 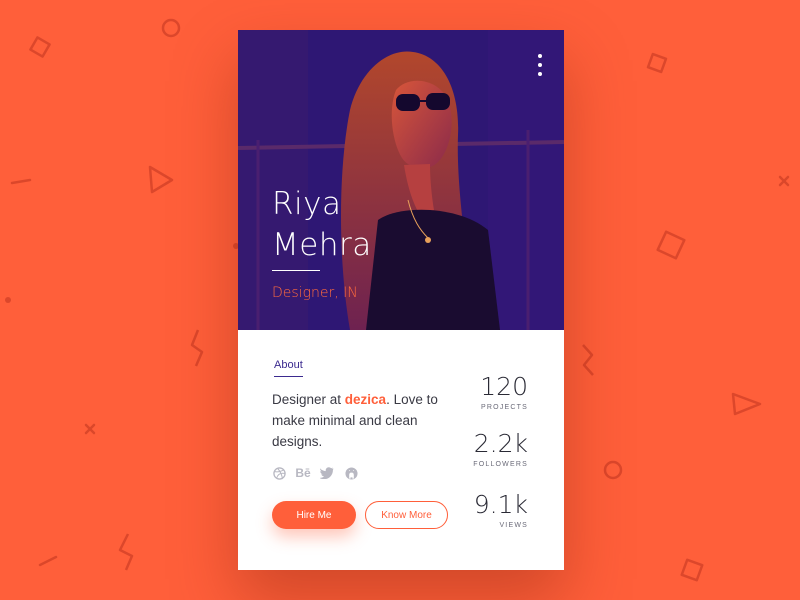 What do you see at coordinates (500, 443) in the screenshot?
I see `stat-value: 2.2k` at bounding box center [500, 443].